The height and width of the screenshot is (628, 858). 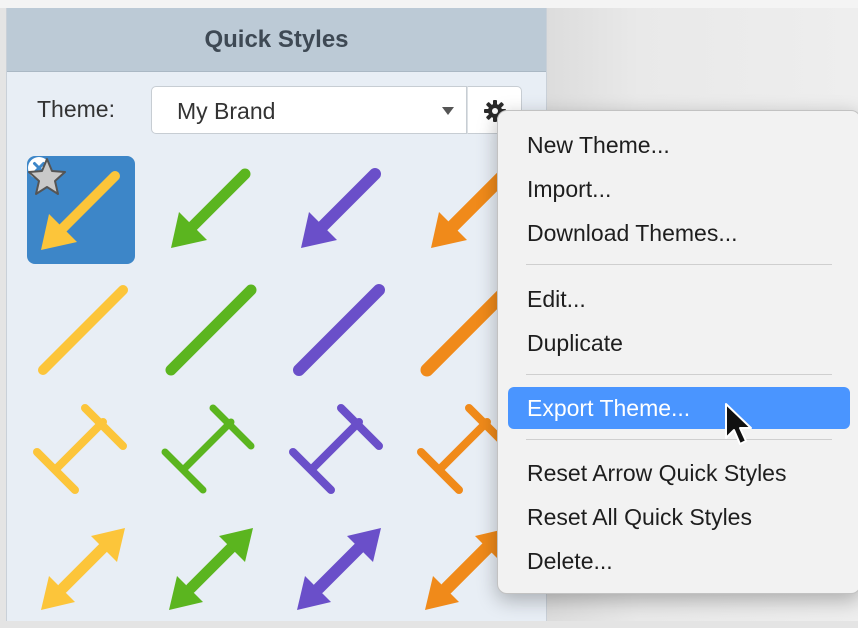 I want to click on style-yellow-double-arrow, so click(x=81, y=574).